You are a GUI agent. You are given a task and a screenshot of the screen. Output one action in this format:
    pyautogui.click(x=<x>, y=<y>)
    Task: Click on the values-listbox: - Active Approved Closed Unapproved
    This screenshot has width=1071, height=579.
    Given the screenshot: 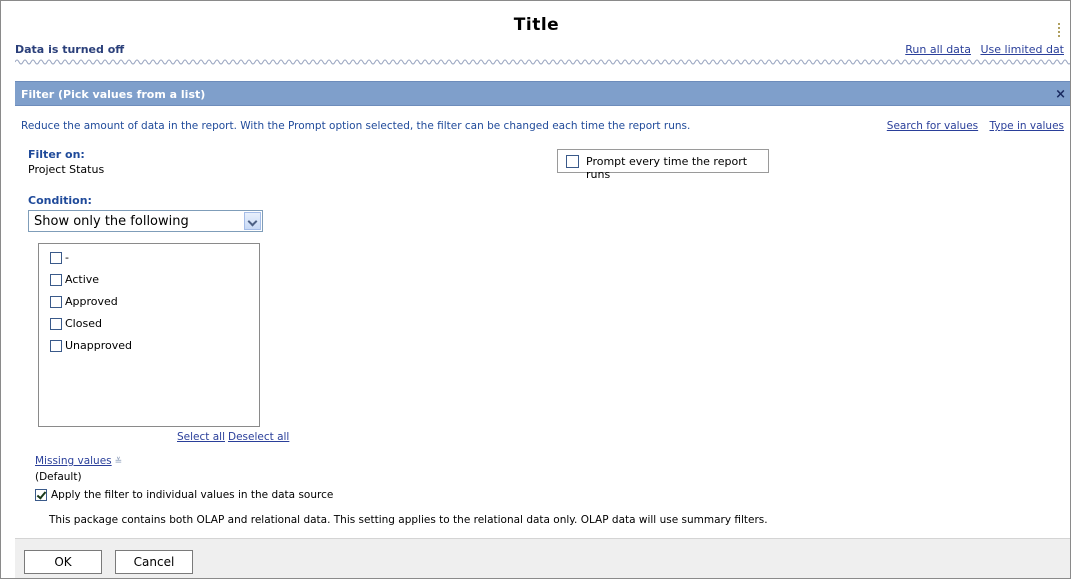 What is the action you would take?
    pyautogui.click(x=149, y=335)
    